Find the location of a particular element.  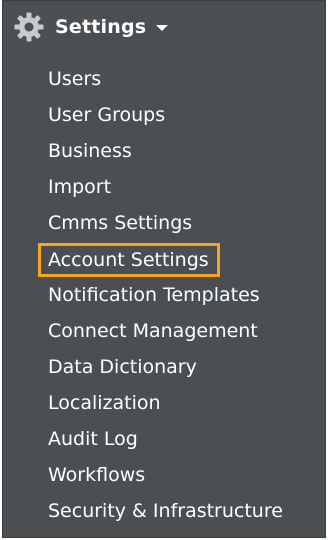

menu-item-import: Import is located at coordinates (164, 187).